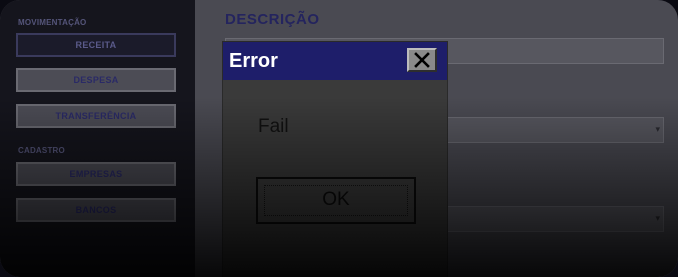  I want to click on close-x-icon, so click(422, 60).